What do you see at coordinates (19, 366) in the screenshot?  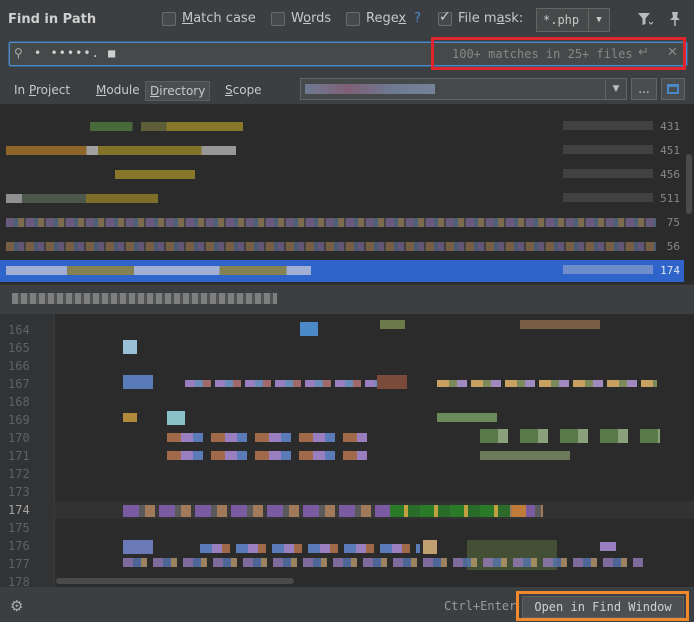 I see `line-number: 166` at bounding box center [19, 366].